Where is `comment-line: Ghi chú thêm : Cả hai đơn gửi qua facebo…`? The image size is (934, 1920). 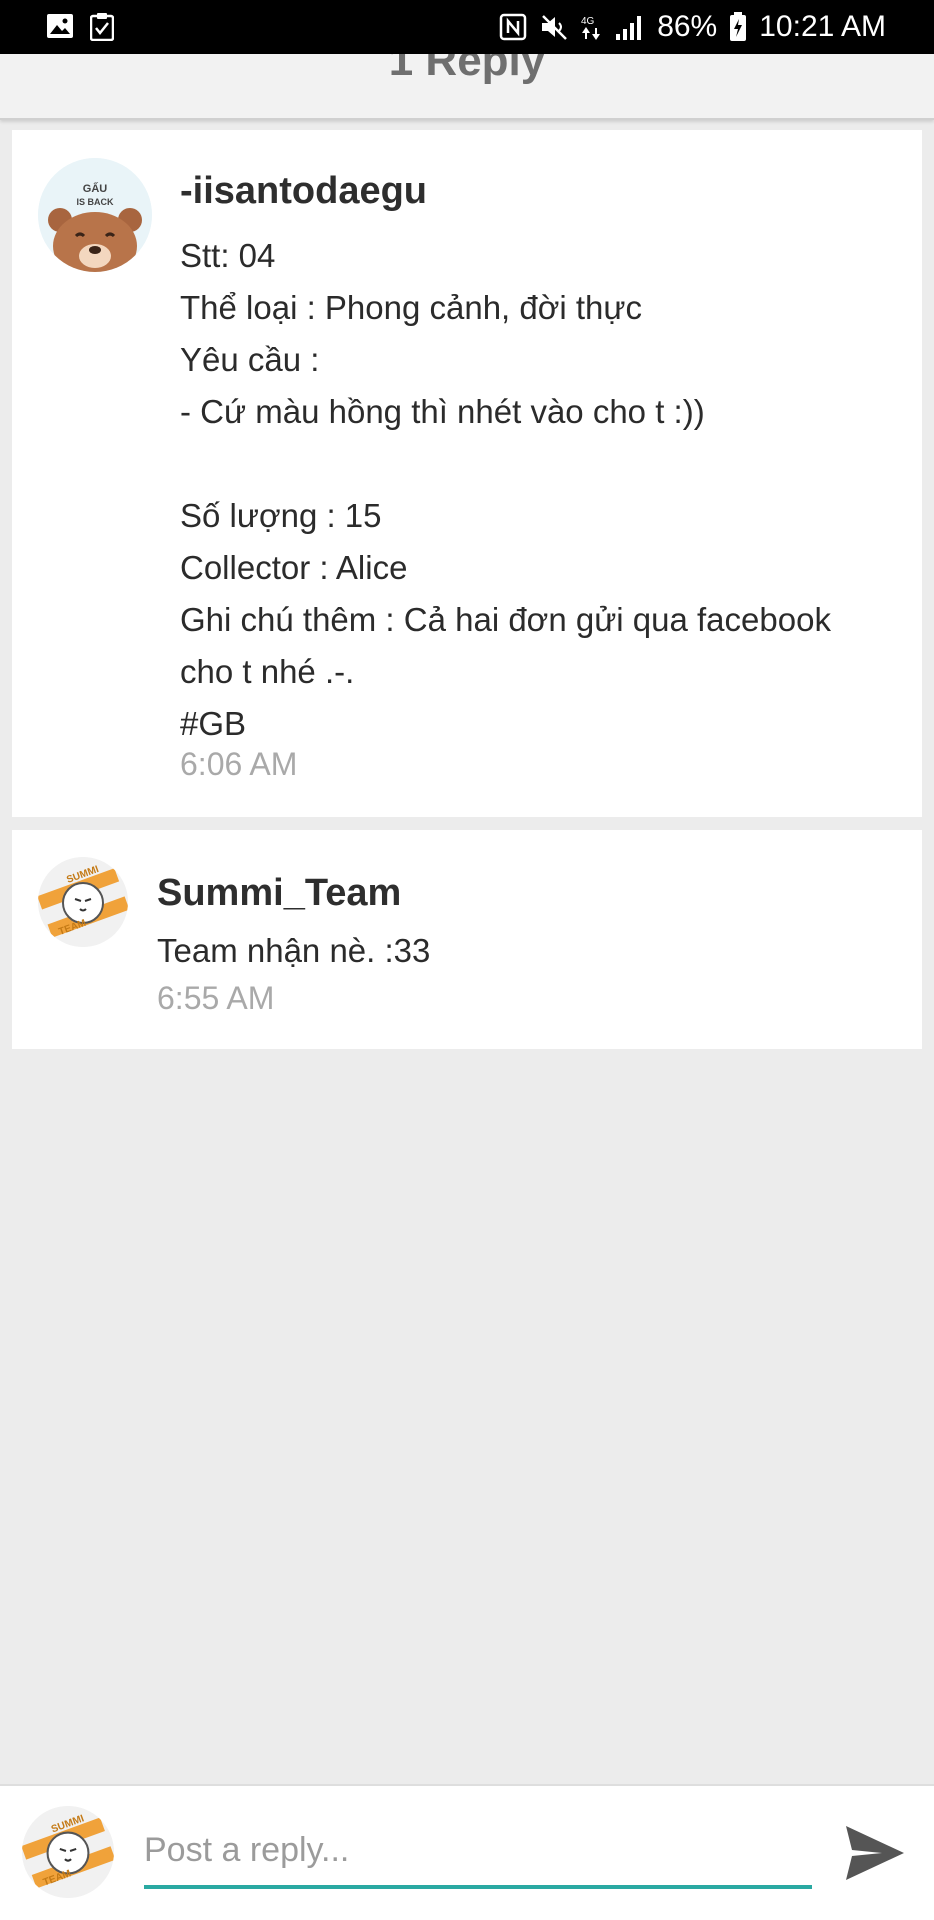 comment-line: Ghi chú thêm : Cả hai đơn gửi qua facebo… is located at coordinates (505, 619).